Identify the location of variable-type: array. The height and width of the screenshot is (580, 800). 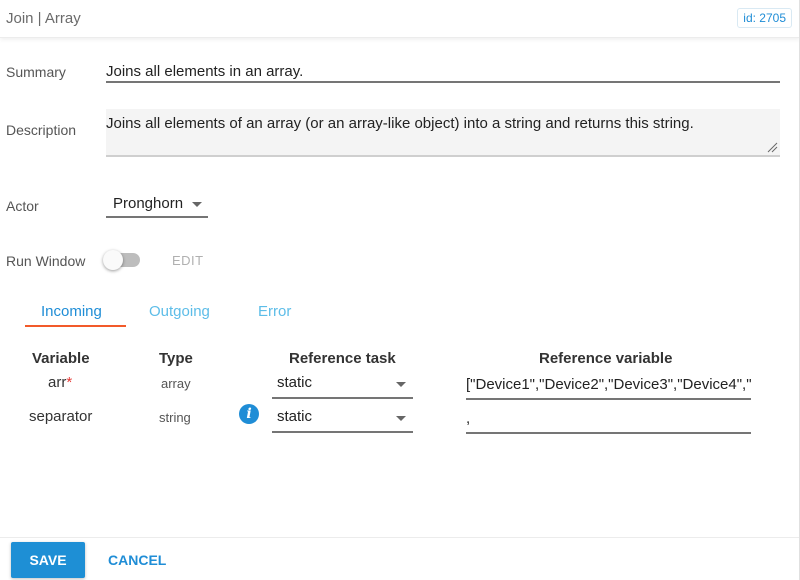
(176, 383).